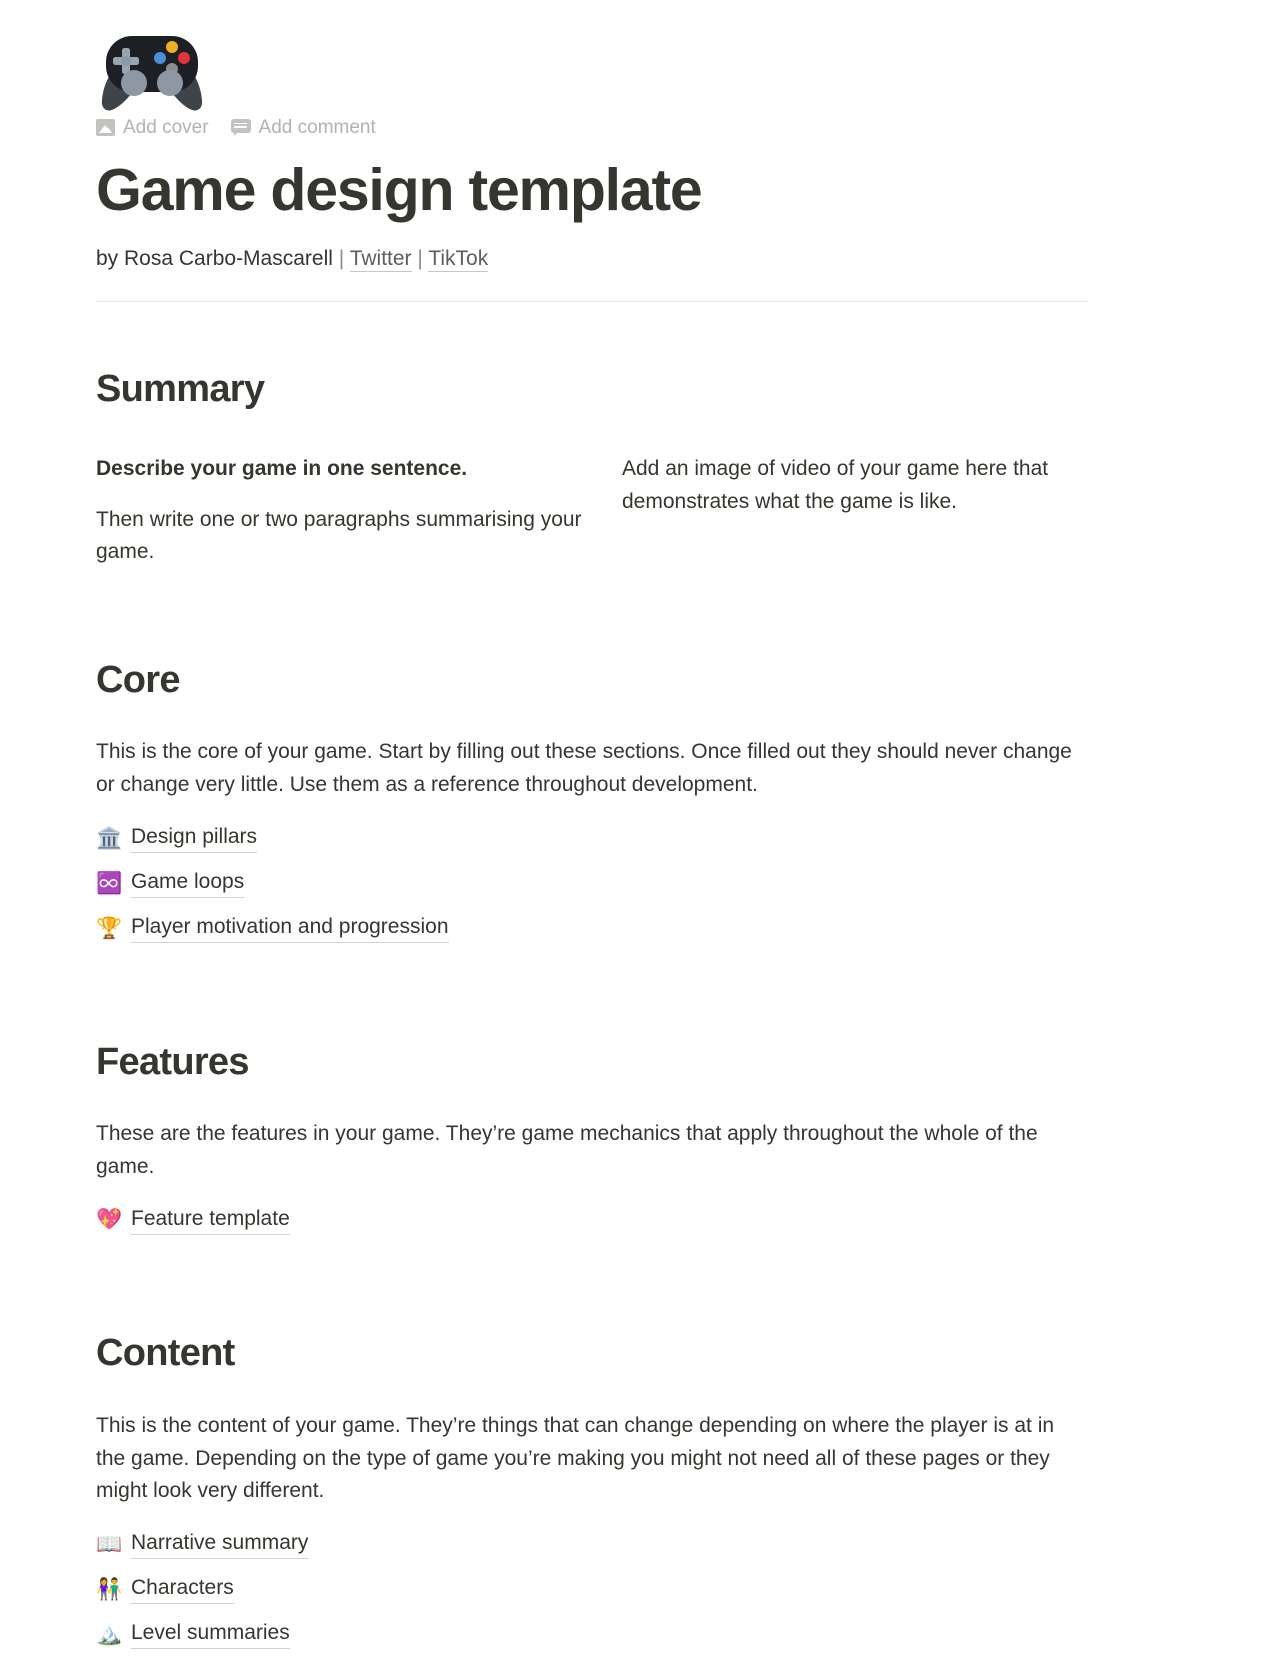 The width and height of the screenshot is (1263, 1680). I want to click on image-icon, so click(105, 127).